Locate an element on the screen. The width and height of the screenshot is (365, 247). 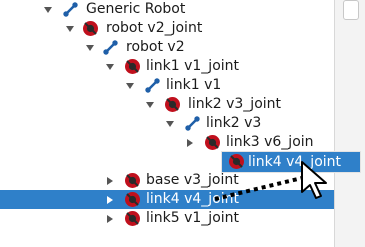
tree-row-label: robot v2 is located at coordinates (155, 47).